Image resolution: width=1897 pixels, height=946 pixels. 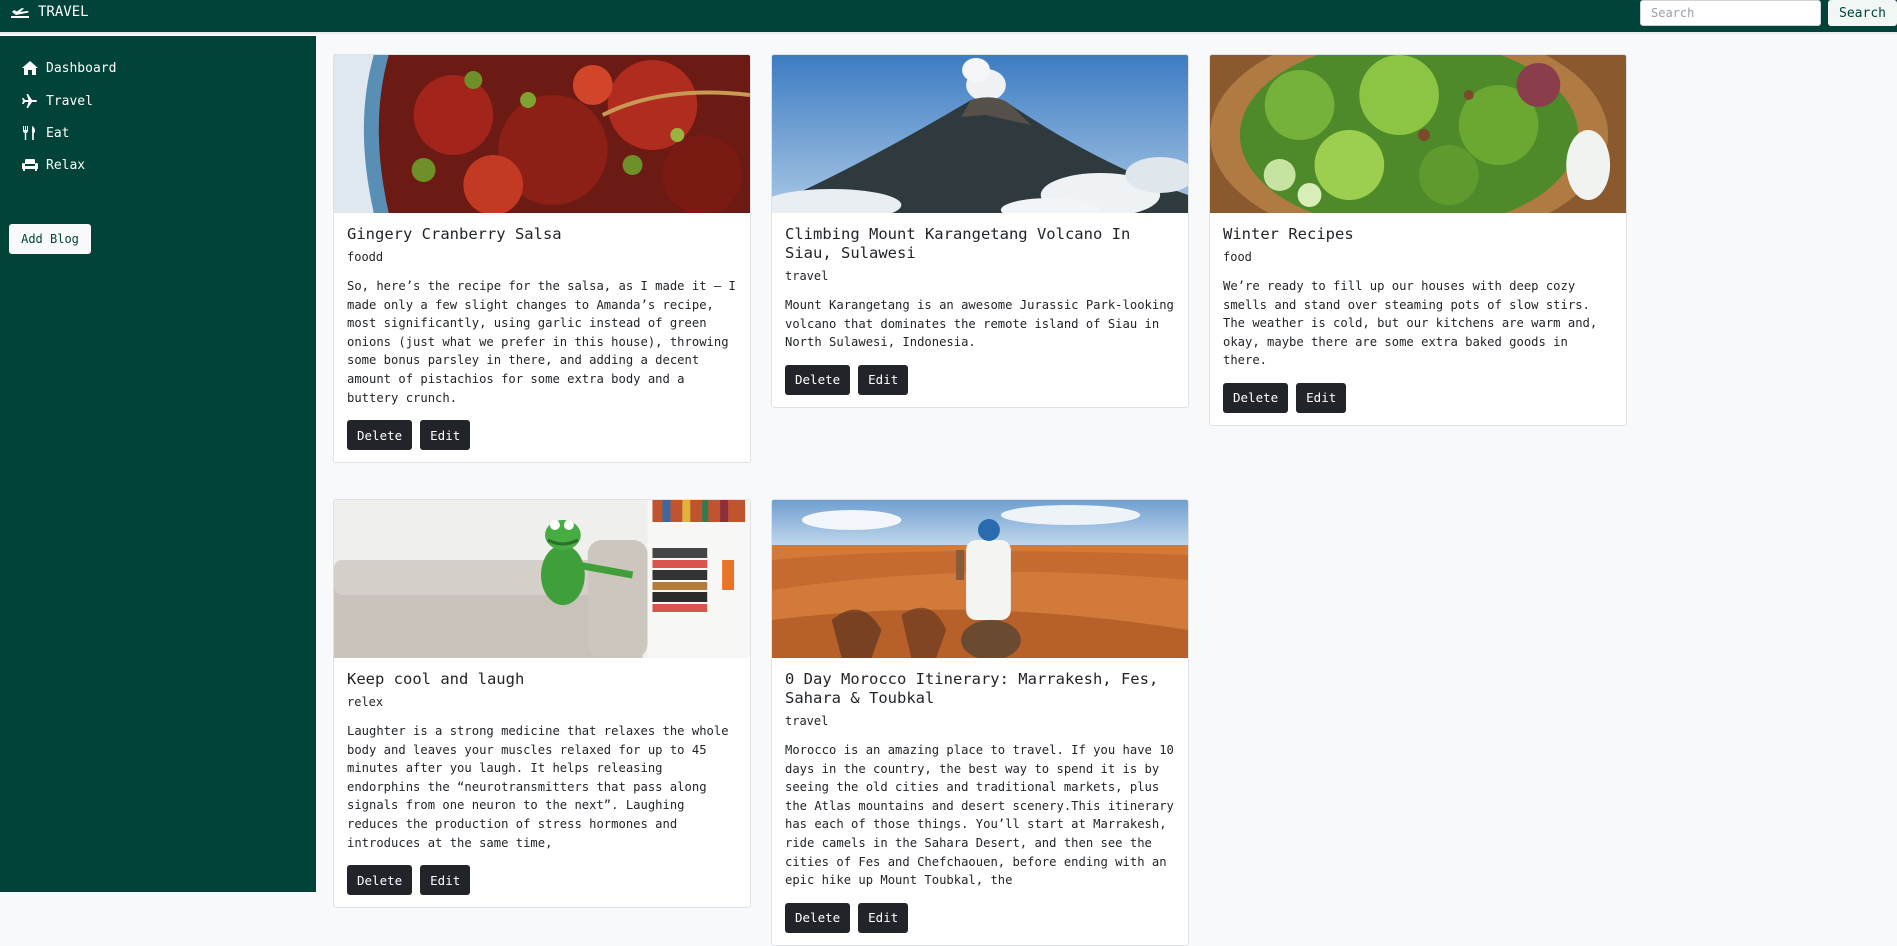 What do you see at coordinates (1237, 257) in the screenshot?
I see `post-category: food` at bounding box center [1237, 257].